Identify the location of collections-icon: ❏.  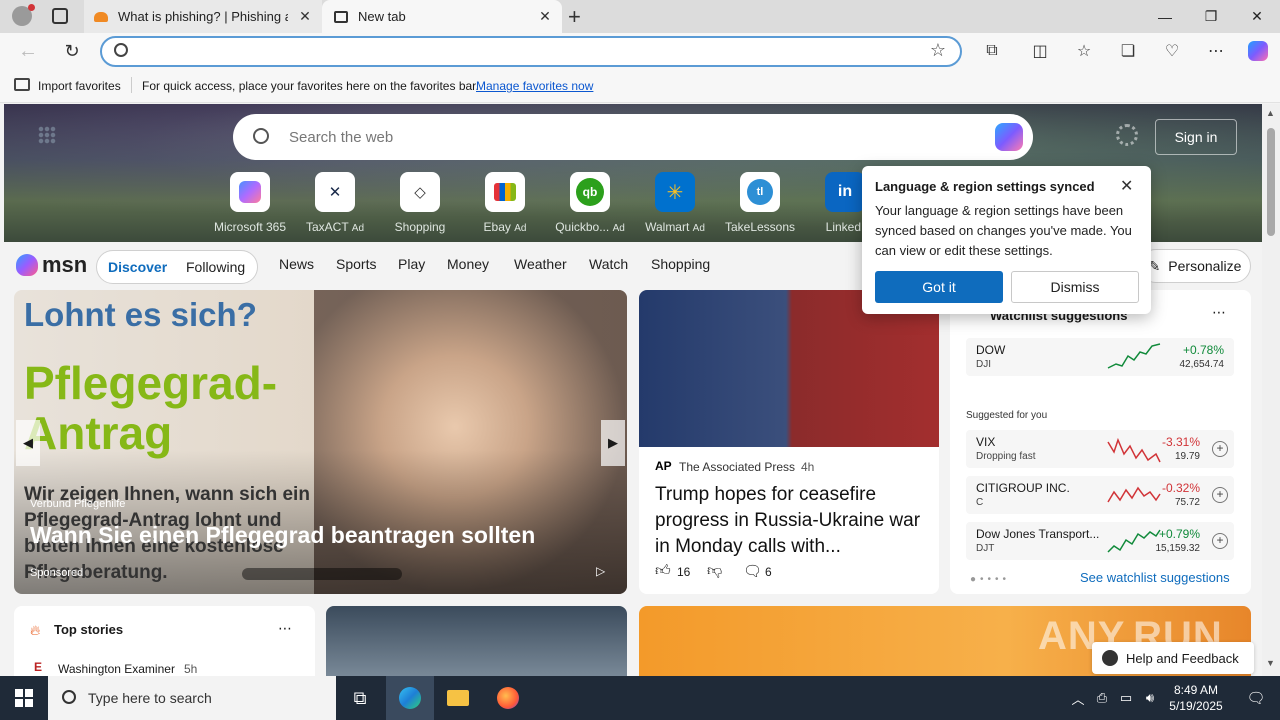
(1128, 51).